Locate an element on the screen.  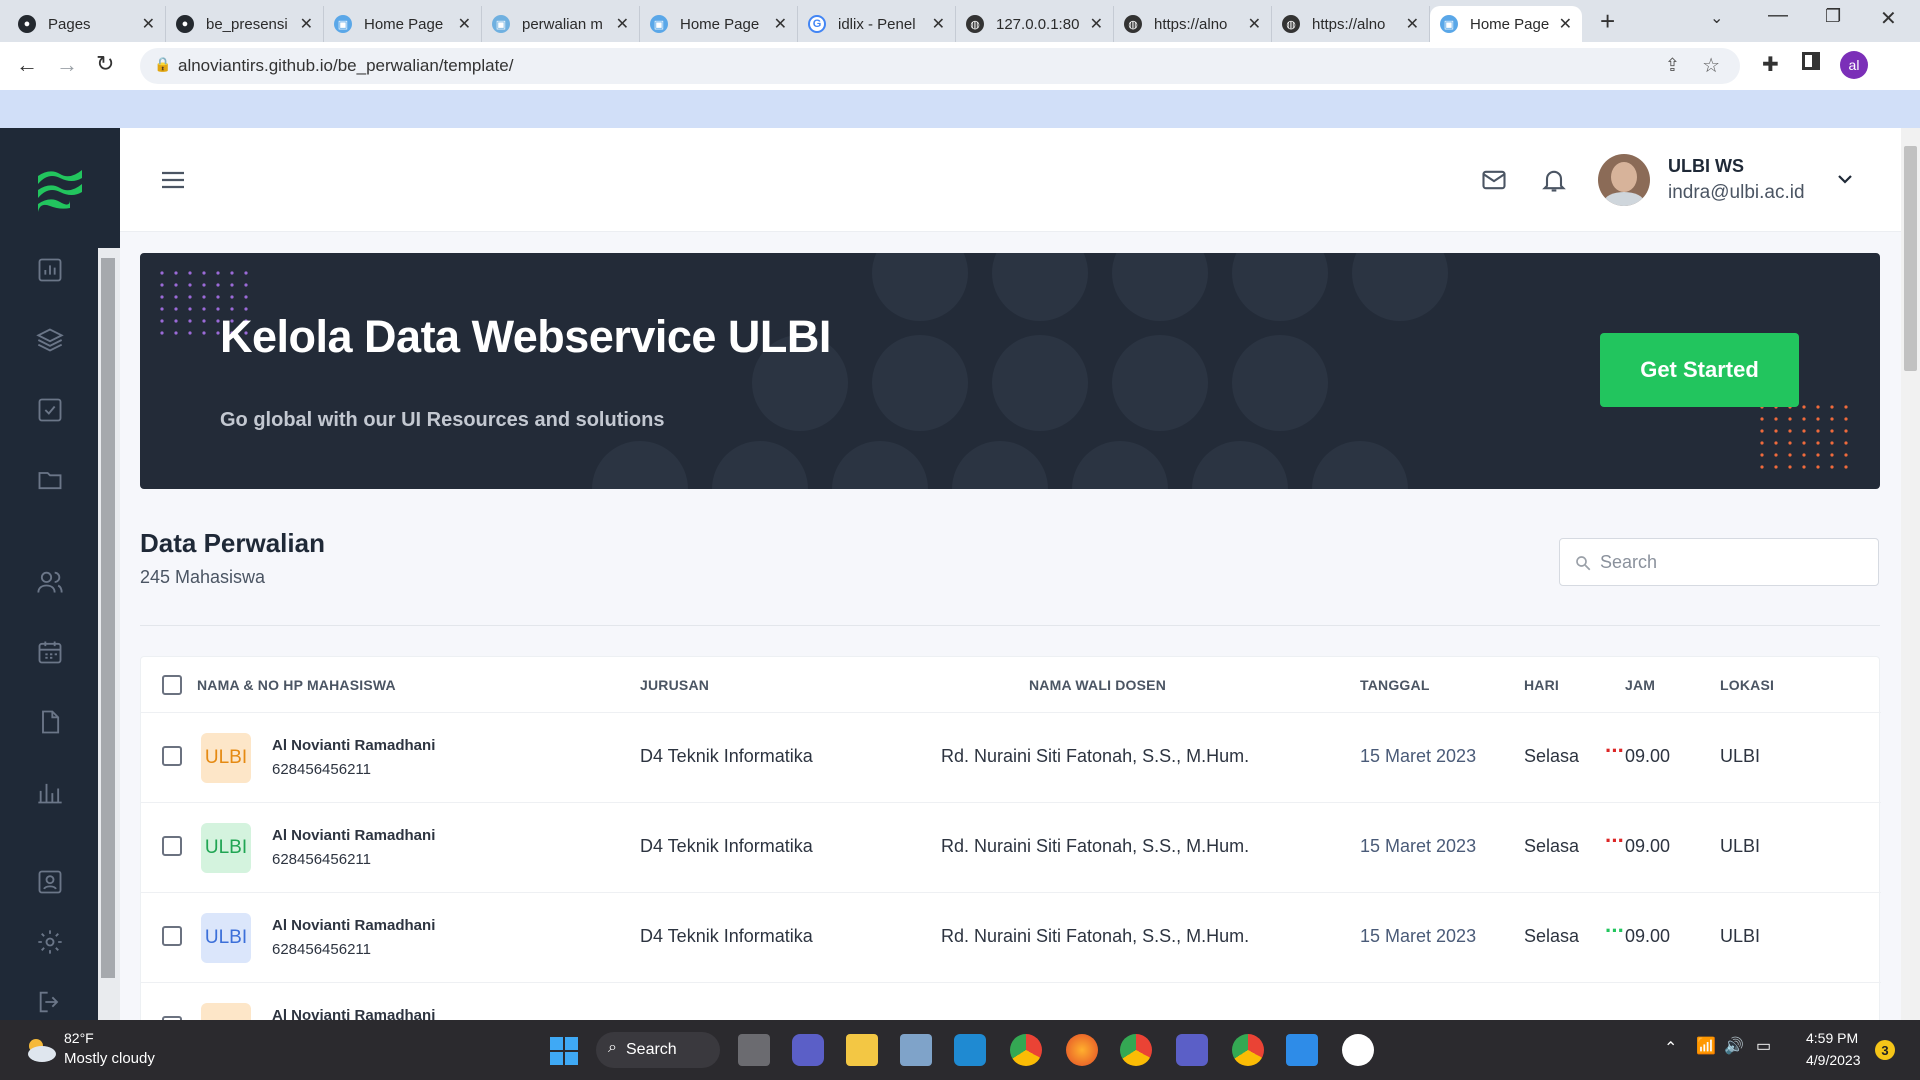
mongodb-icon is located at coordinates (1358, 1050).